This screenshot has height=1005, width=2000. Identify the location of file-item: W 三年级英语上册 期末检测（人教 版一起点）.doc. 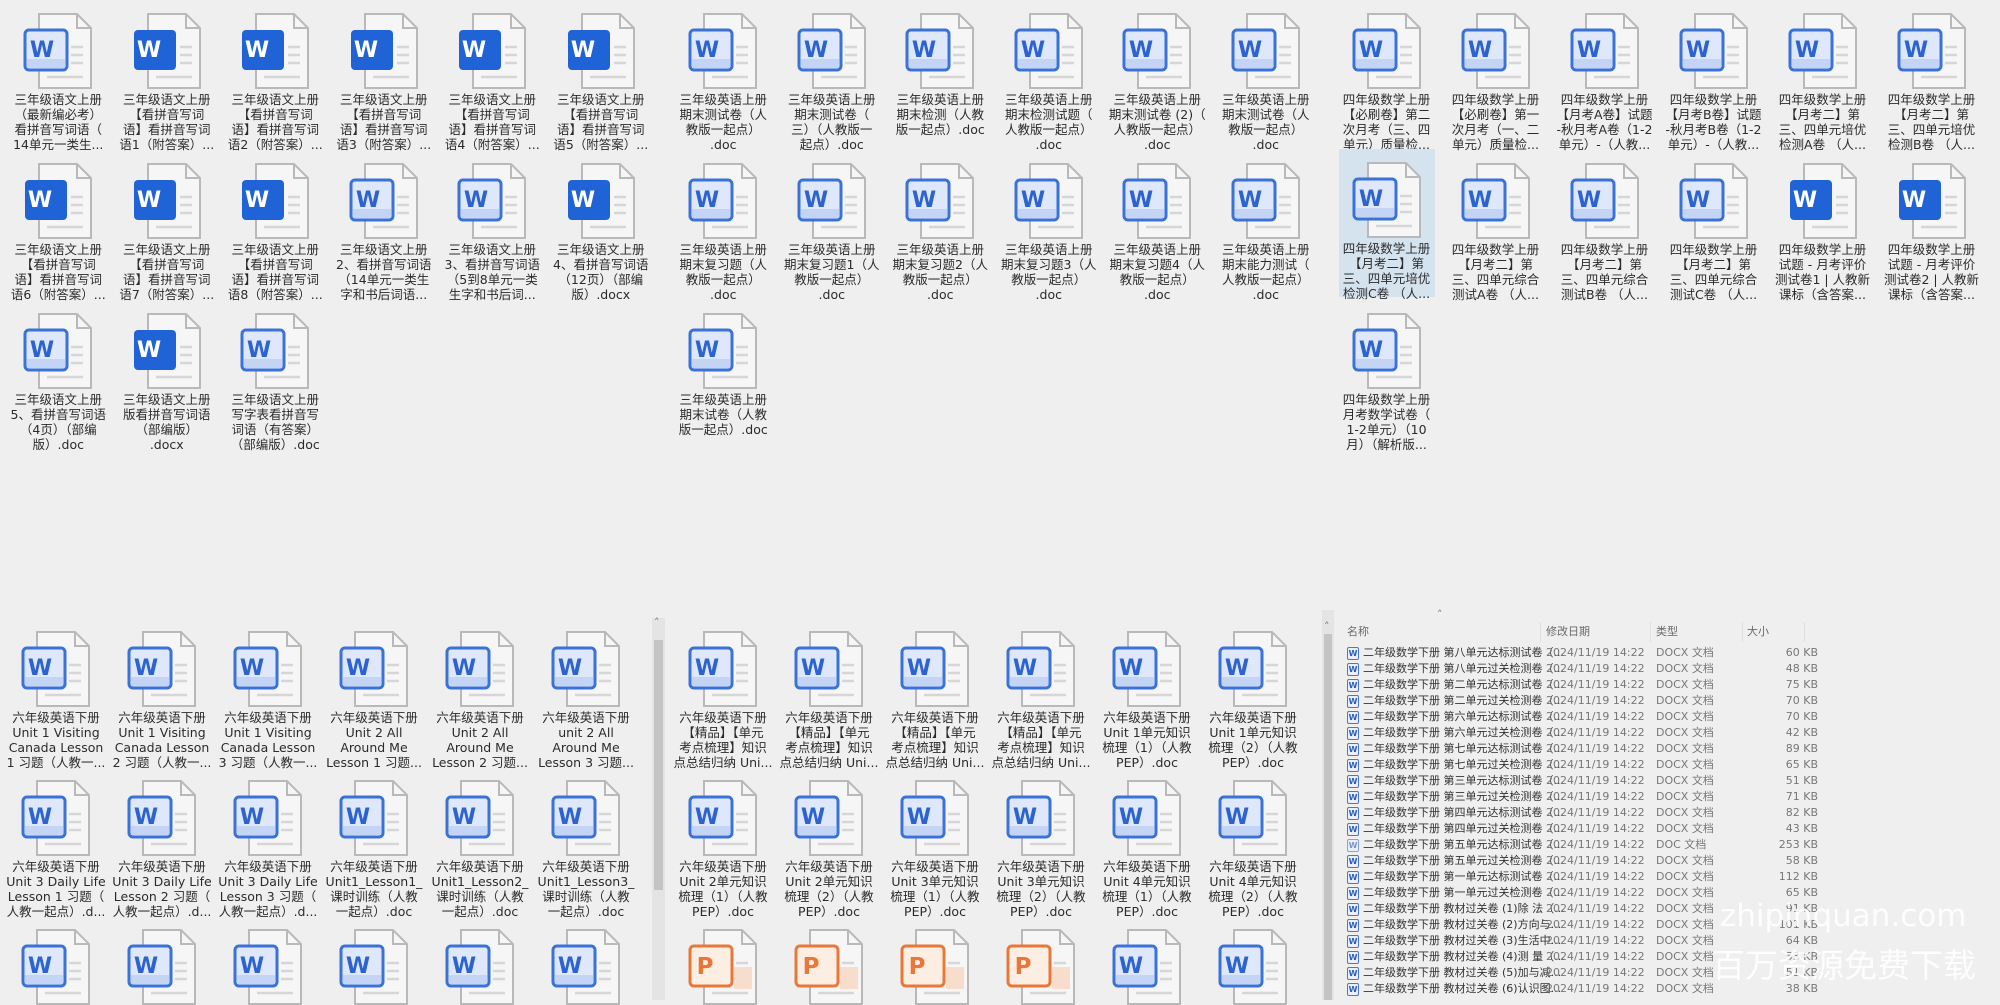
(940, 75).